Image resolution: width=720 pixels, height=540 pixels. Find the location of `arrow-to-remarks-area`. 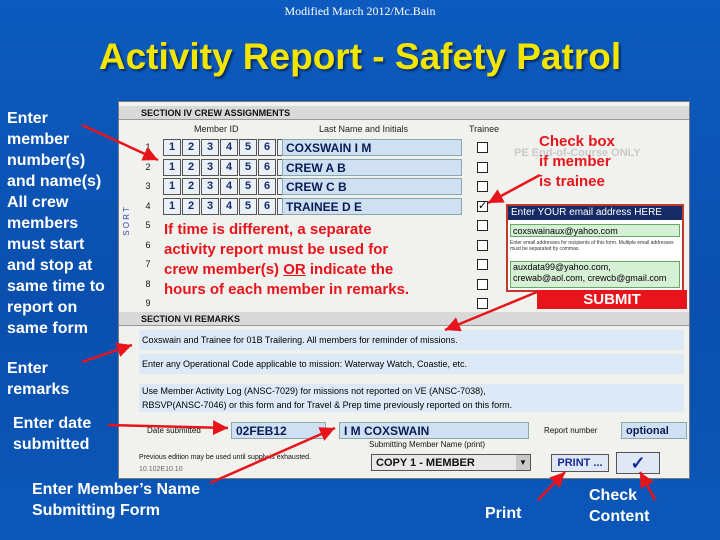

arrow-to-remarks-area is located at coordinates (107, 353).